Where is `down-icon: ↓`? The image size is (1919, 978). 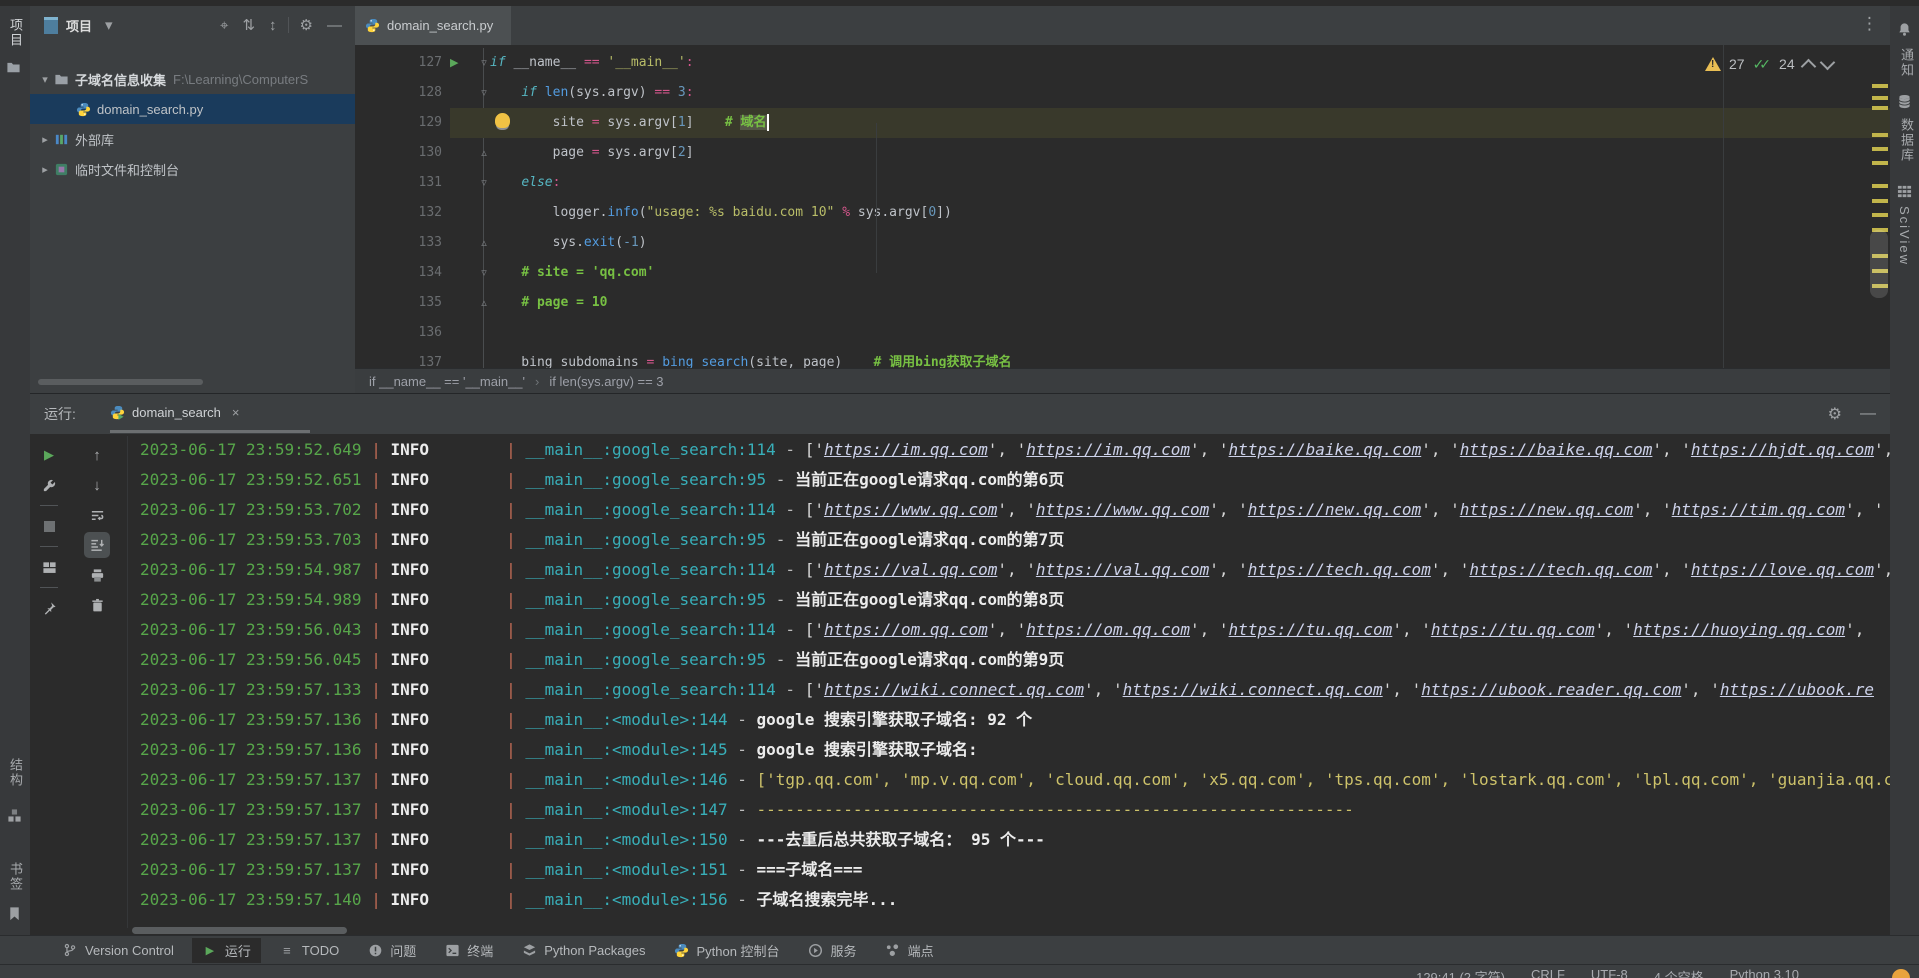
down-icon: ↓ is located at coordinates (97, 485).